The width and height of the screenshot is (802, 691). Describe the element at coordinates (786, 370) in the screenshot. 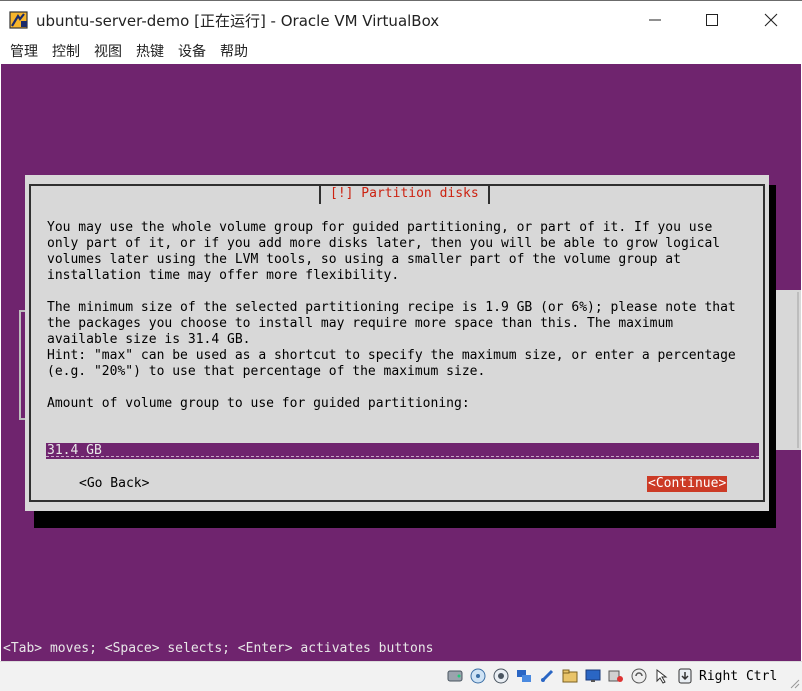

I see `background-dialog-border` at that location.